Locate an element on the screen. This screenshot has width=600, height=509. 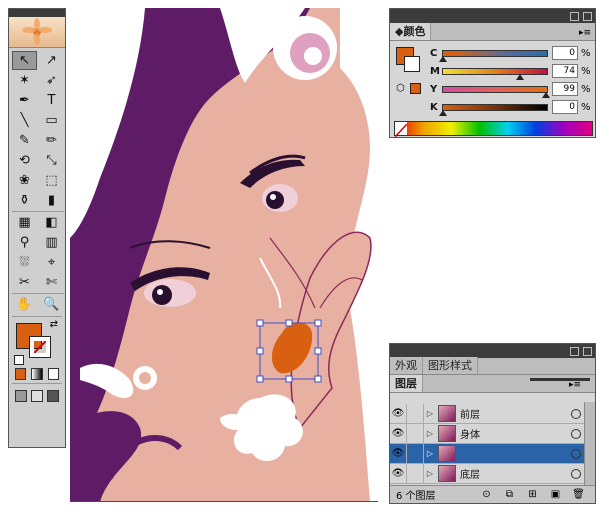
color-panel: ◆颜色 ▸≡ ⬡ C 0% M 74% Y 99% K 0% is located at coordinates (492, 73).